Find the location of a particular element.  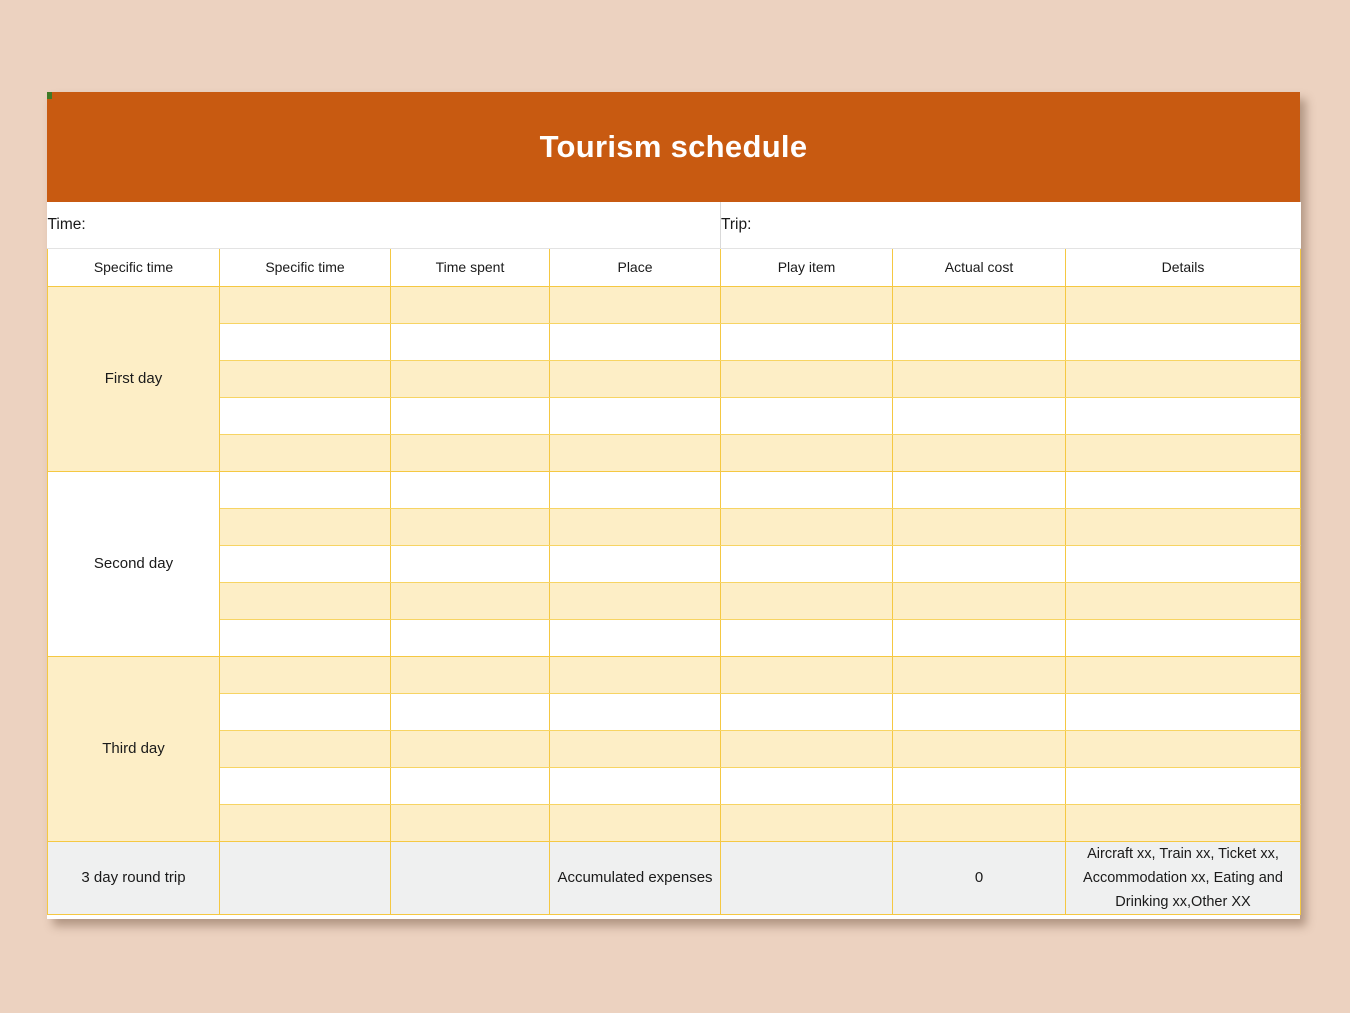

time-field: Time: is located at coordinates (384, 225).